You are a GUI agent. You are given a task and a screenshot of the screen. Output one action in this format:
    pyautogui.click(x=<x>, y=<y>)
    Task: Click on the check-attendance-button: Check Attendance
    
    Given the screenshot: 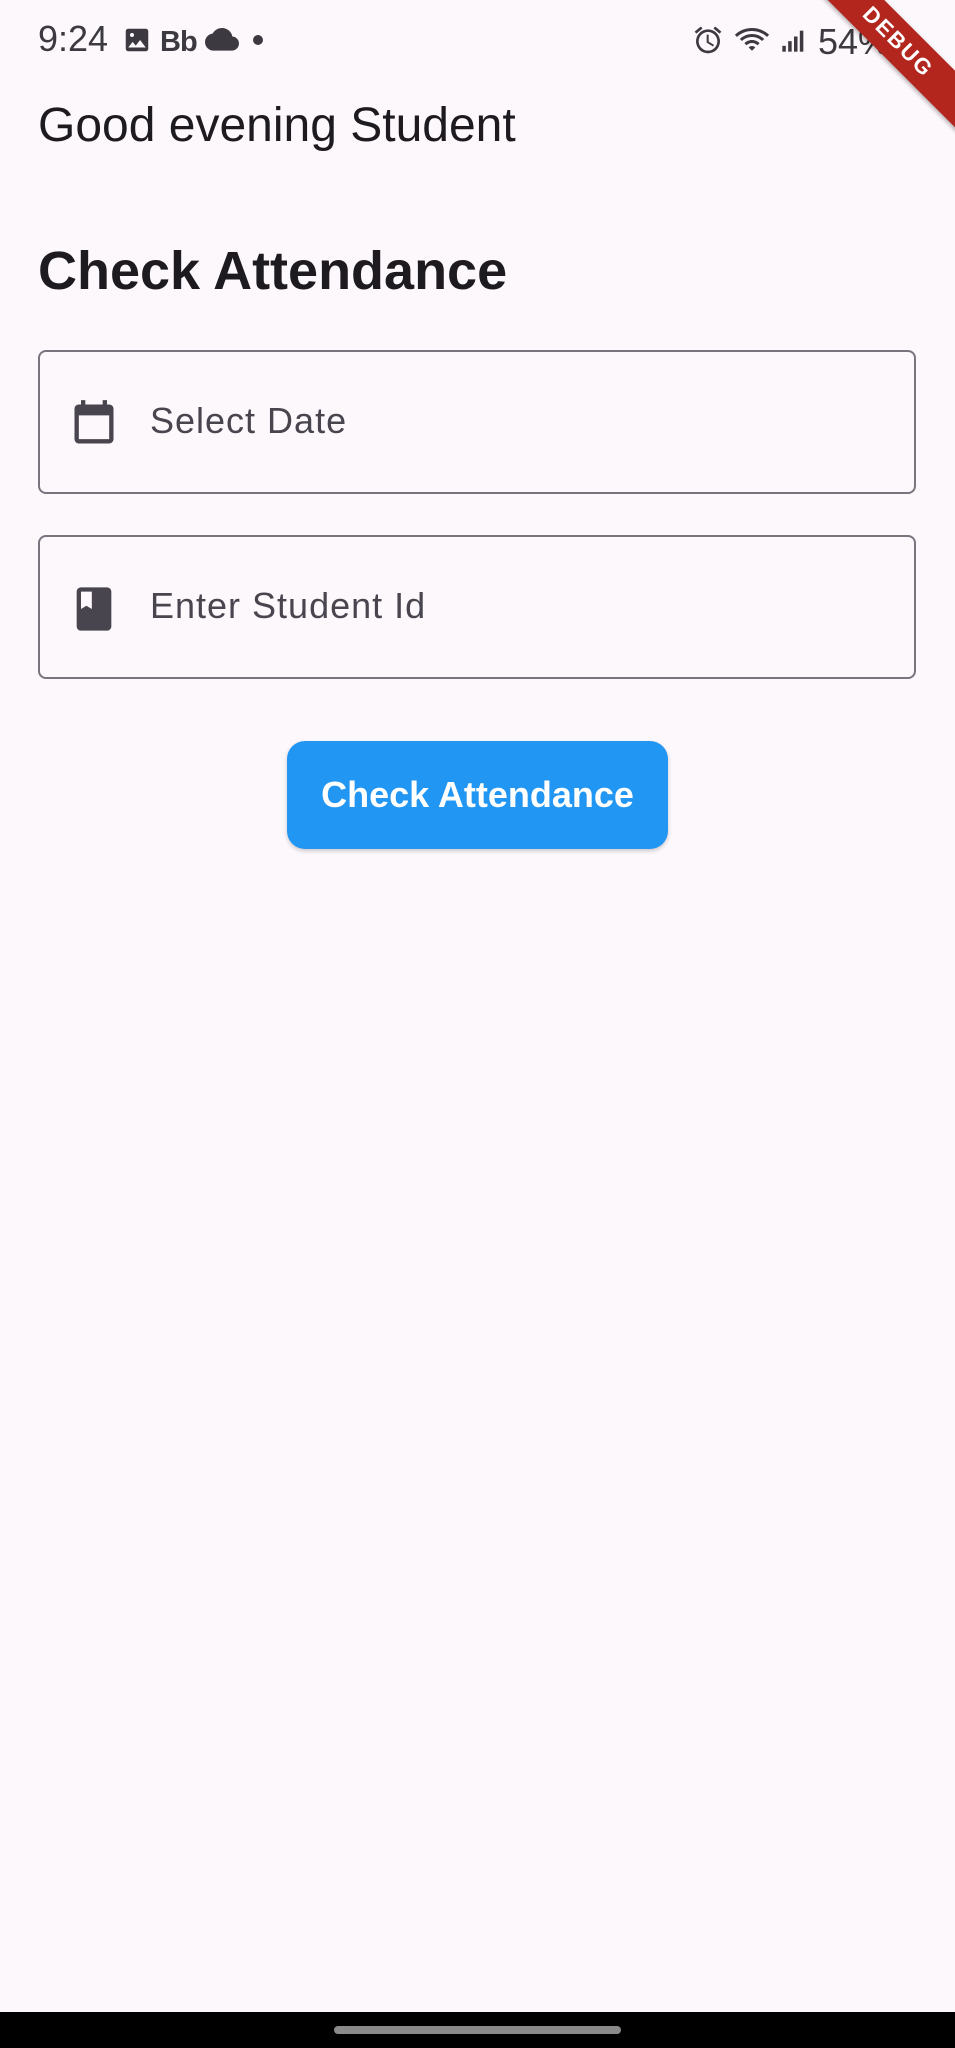 What is the action you would take?
    pyautogui.click(x=477, y=795)
    